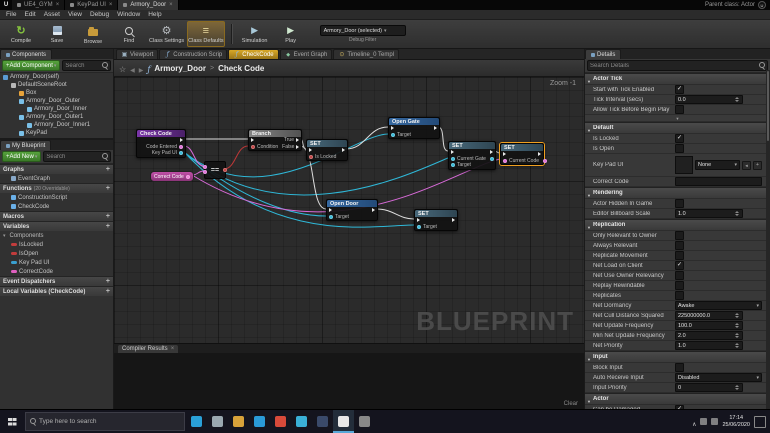  What do you see at coordinates (129, 34) in the screenshot?
I see `toolbar-button: Find` at bounding box center [129, 34].